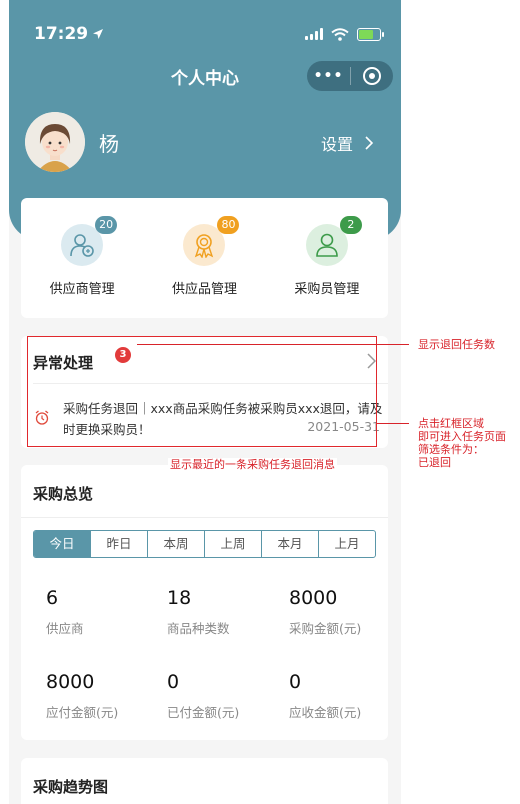  I want to click on status-right-group, so click(344, 34).